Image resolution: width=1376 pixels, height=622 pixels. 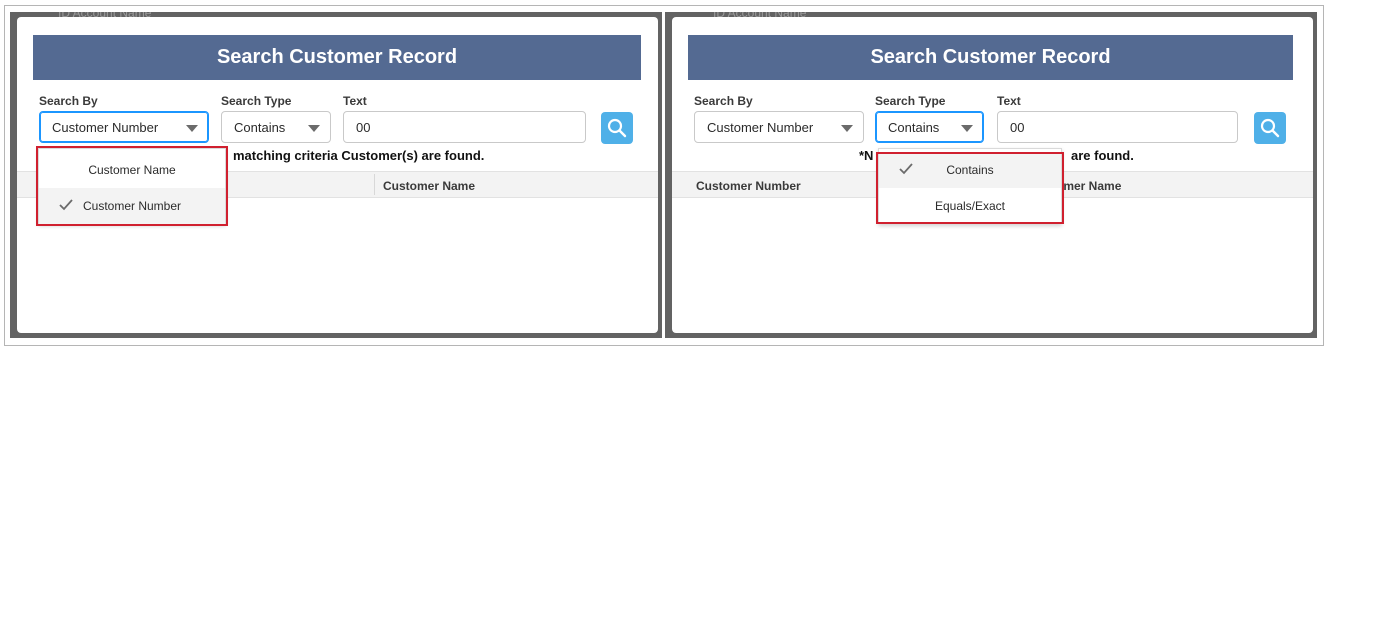 I want to click on status-message-suffix: are found., so click(x=1102, y=155).